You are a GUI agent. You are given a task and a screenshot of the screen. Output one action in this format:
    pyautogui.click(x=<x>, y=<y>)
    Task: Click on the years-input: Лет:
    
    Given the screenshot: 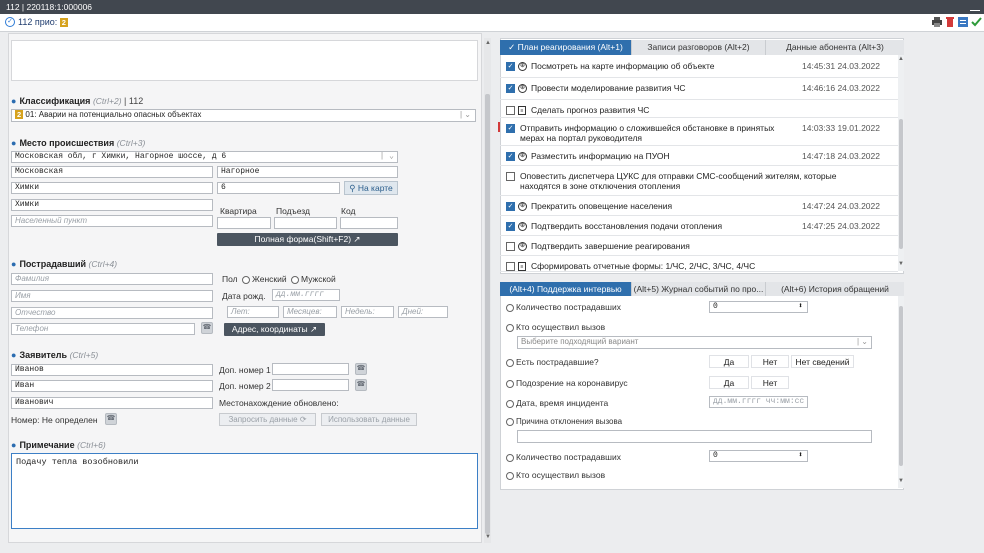 What is the action you would take?
    pyautogui.click(x=253, y=312)
    